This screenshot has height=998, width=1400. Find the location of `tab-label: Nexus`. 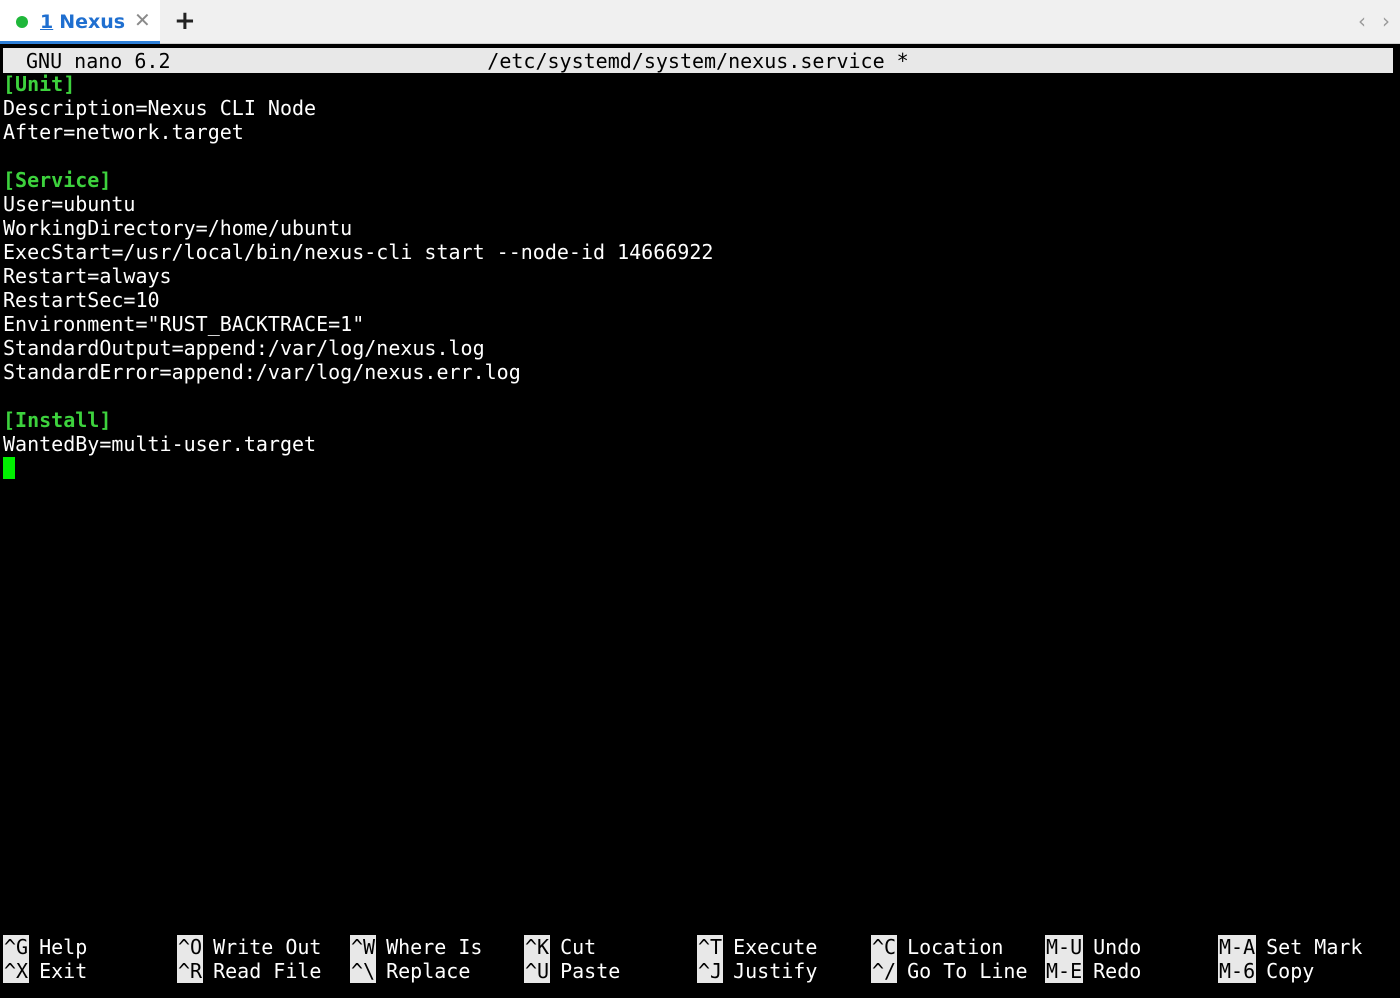

tab-label: Nexus is located at coordinates (92, 22).